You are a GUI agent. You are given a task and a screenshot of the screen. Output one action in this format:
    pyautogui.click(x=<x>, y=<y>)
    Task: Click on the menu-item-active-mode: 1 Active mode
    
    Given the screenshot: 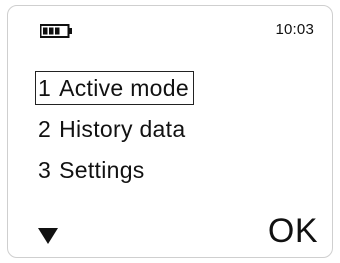 What is the action you would take?
    pyautogui.click(x=114, y=88)
    